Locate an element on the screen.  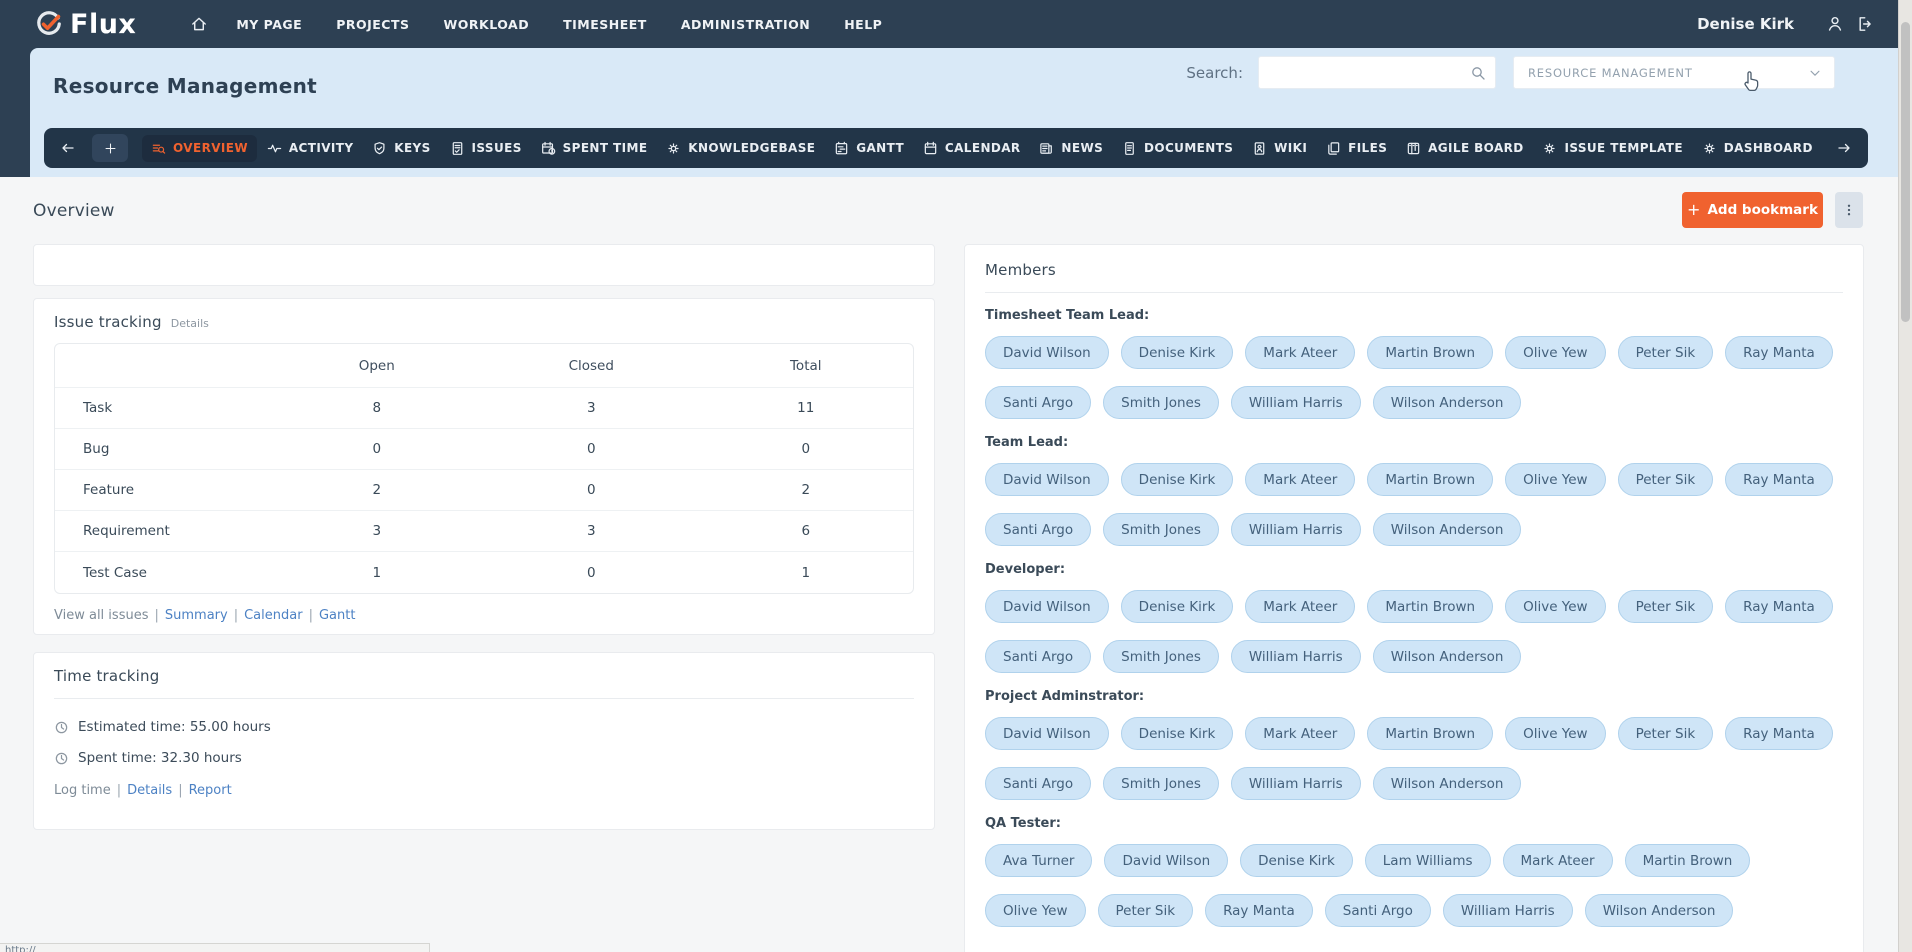
link-view-all-issues: View all issues is located at coordinates (101, 615).